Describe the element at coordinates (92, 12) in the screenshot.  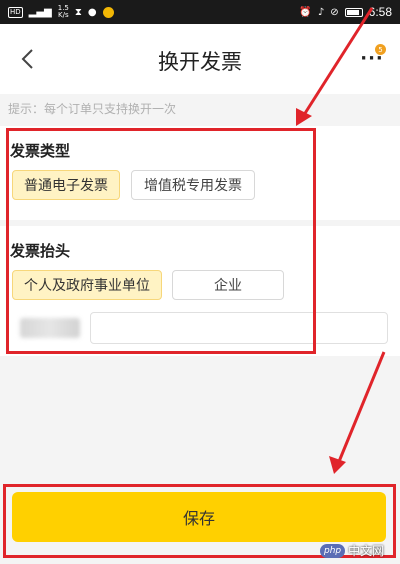
I see `chat-icon: ●` at that location.